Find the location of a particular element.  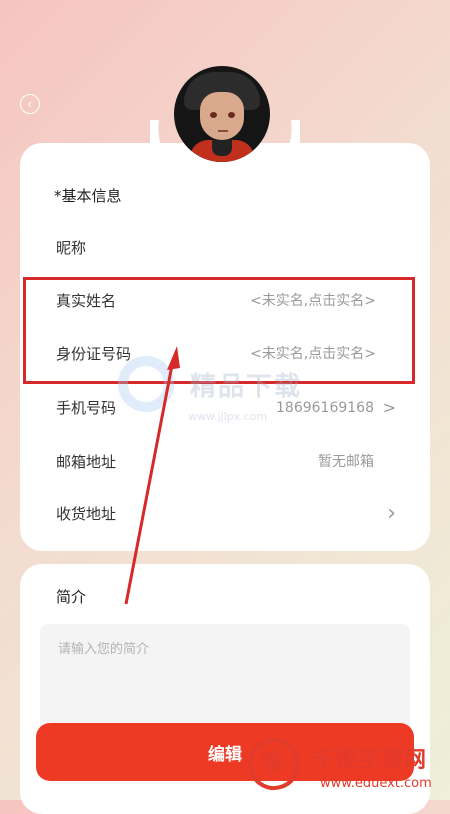

chevron-left-icon: ‹ is located at coordinates (29, 104).